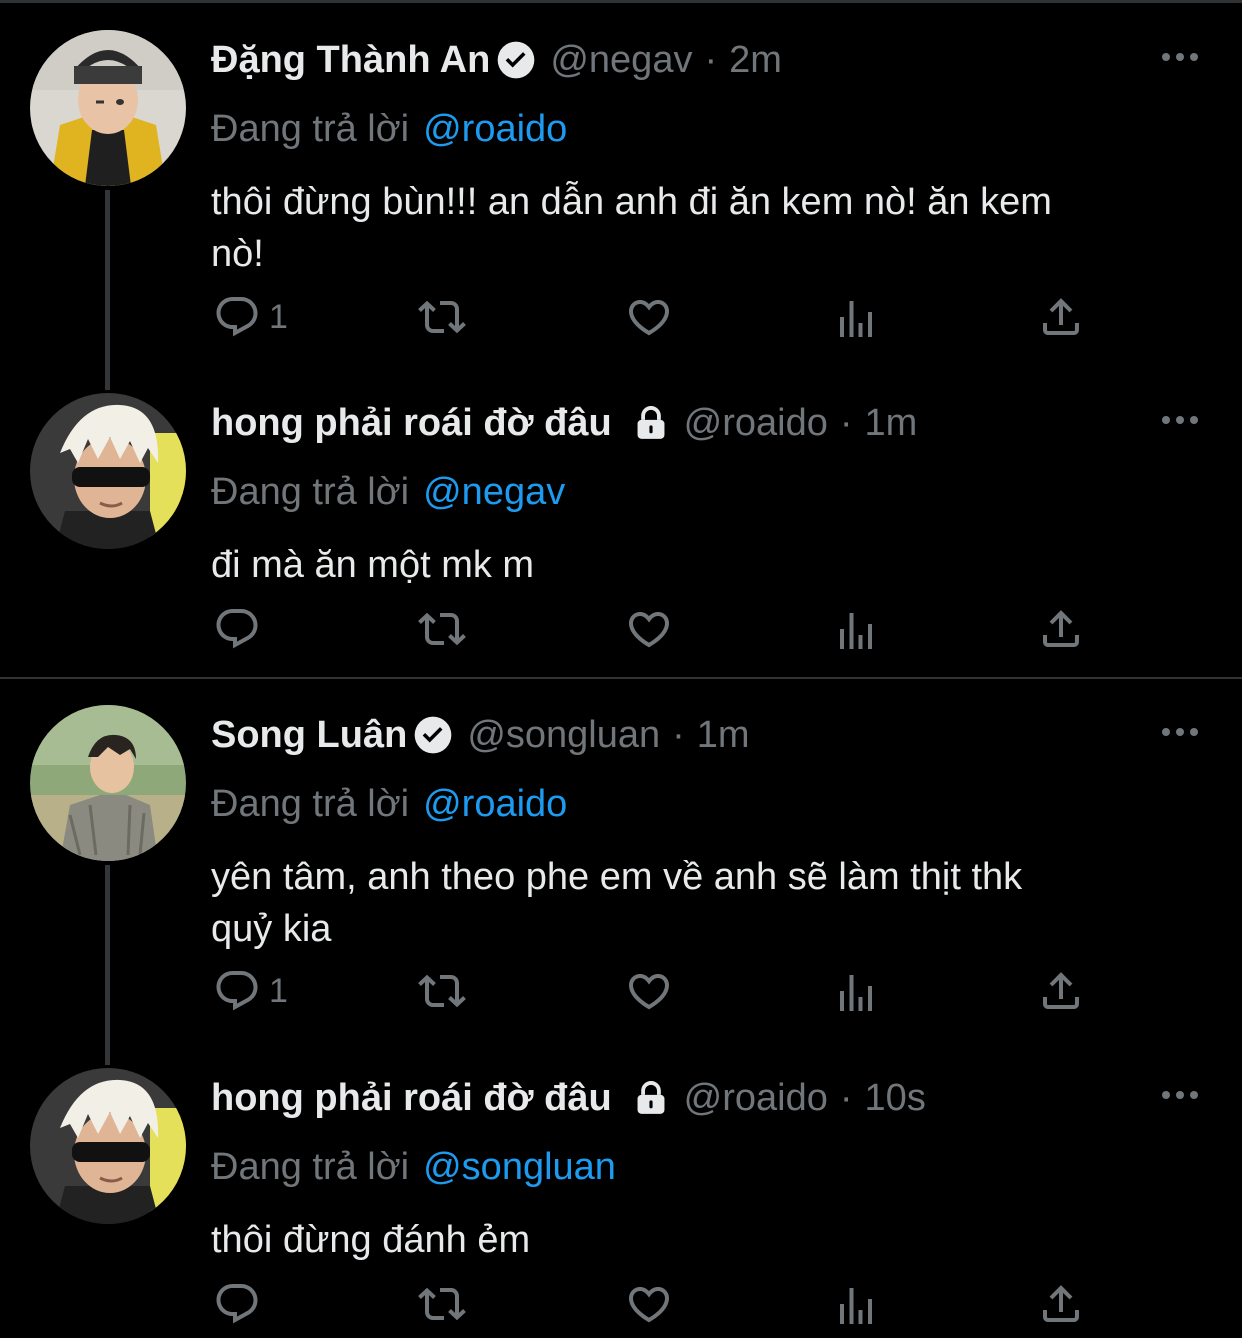 Image resolution: width=1242 pixels, height=1338 pixels. I want to click on replying-to-link: @negav, so click(494, 492).